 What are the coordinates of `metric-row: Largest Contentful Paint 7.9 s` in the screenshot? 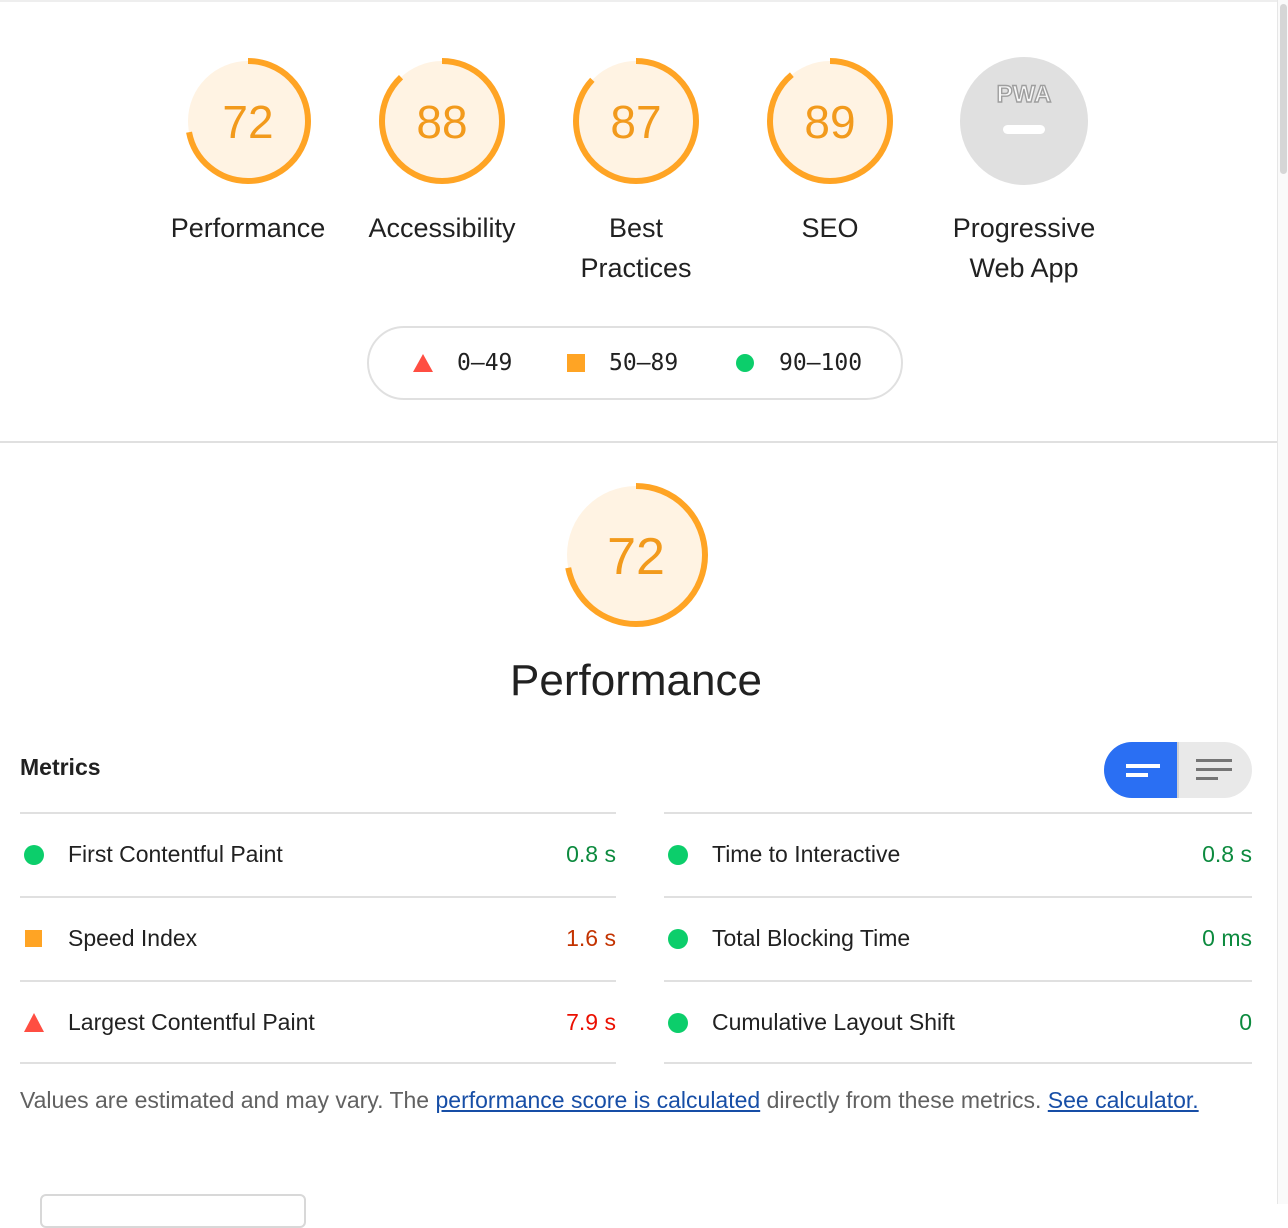 It's located at (318, 1022).